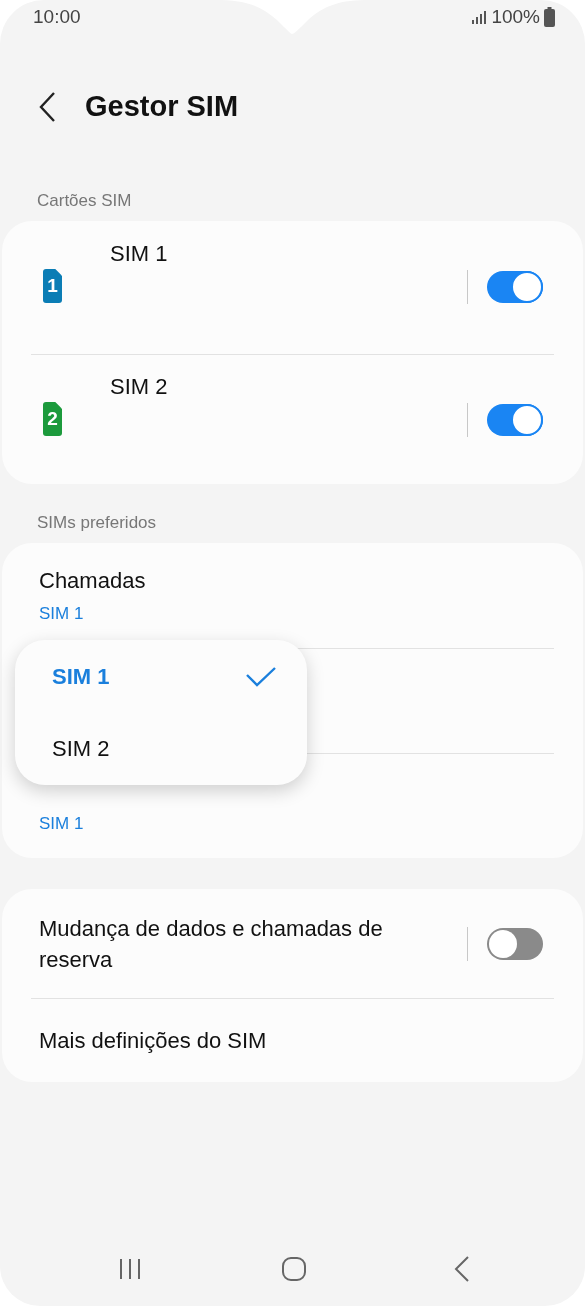  What do you see at coordinates (52, 286) in the screenshot?
I see `sim-card-icon: 1` at bounding box center [52, 286].